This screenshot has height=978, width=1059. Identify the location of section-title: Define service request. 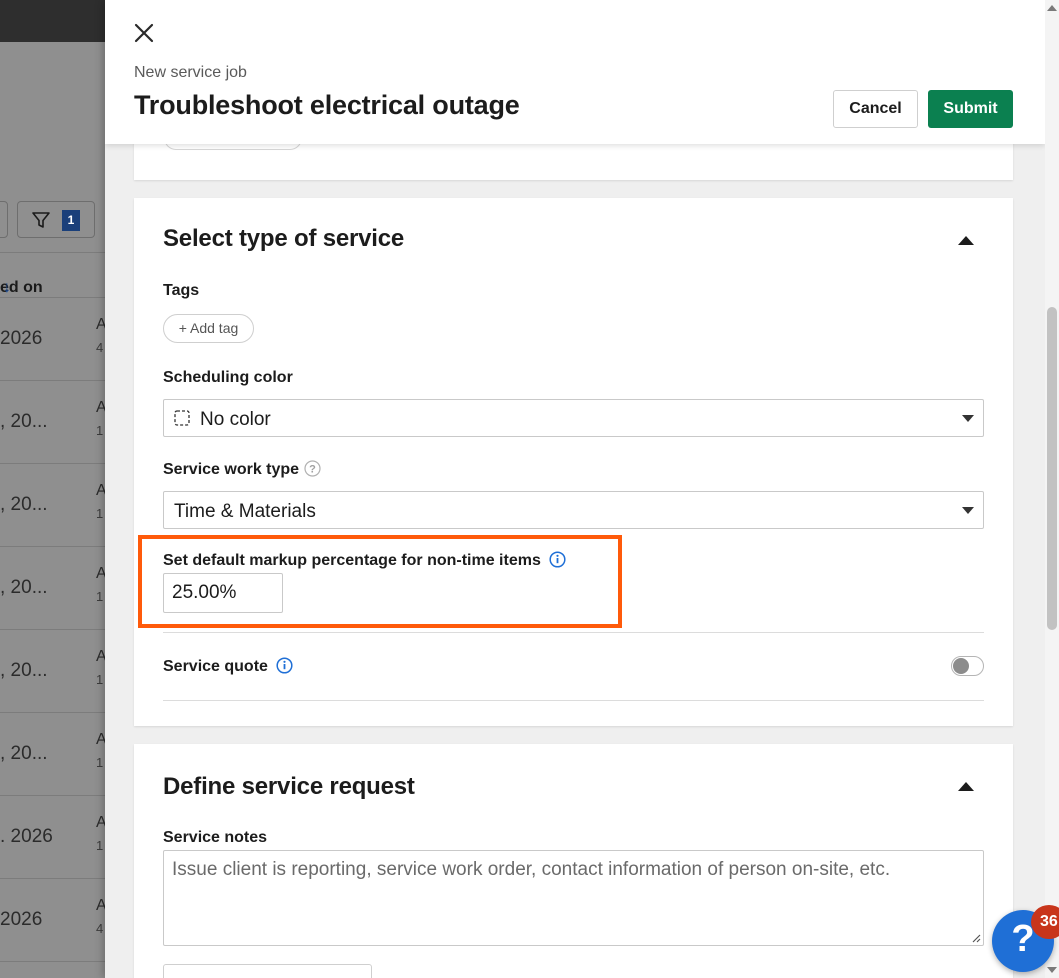
(289, 786).